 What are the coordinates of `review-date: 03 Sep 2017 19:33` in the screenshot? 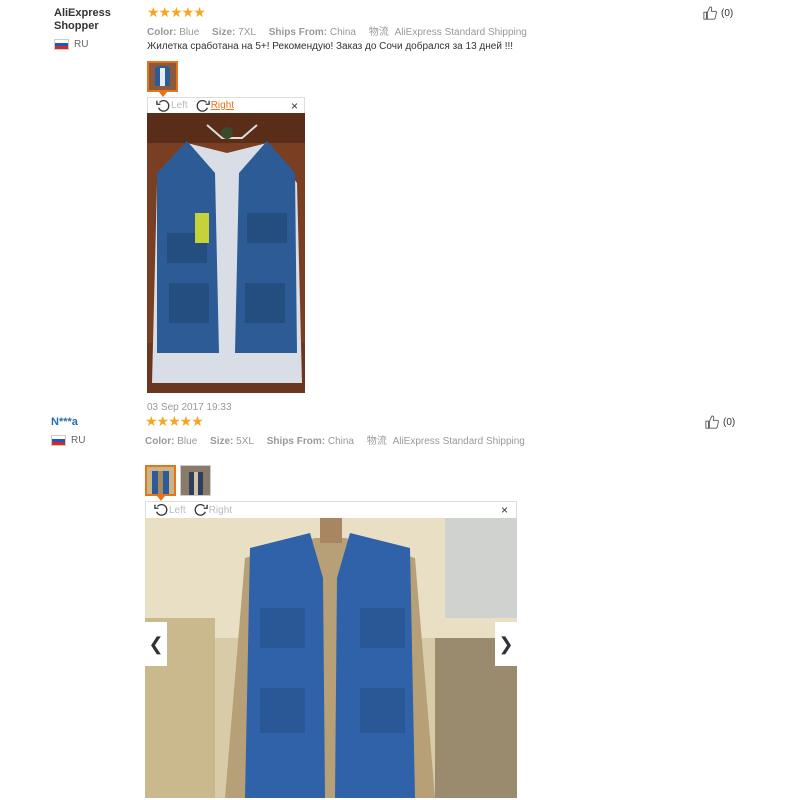 It's located at (189, 407).